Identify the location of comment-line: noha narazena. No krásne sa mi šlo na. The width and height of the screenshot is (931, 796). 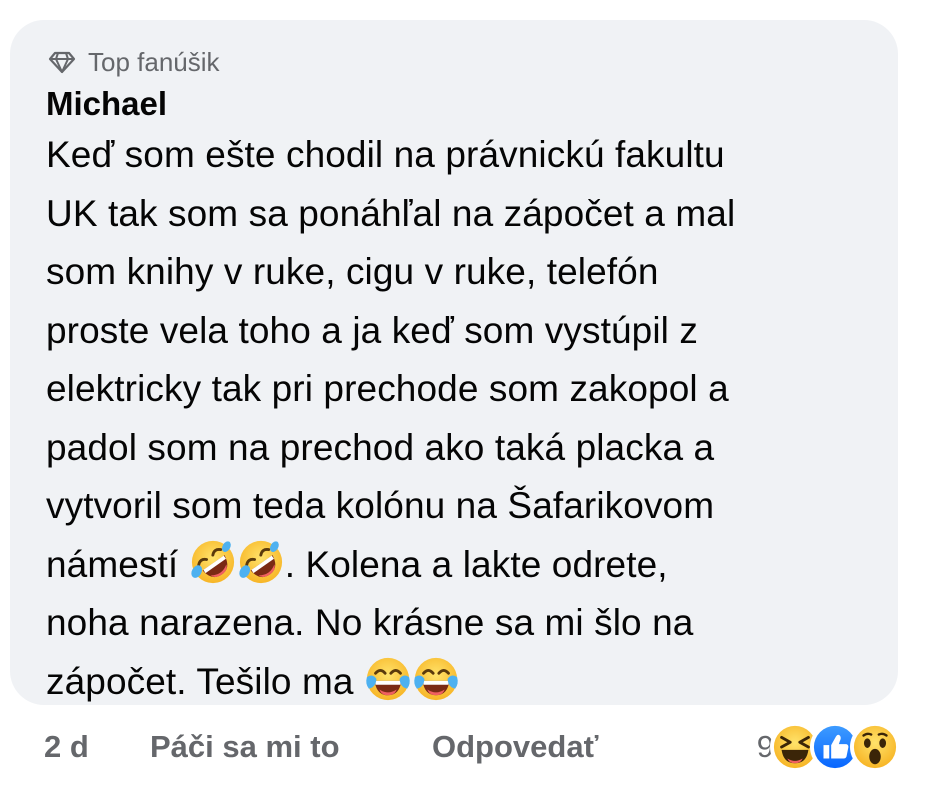
(370, 622).